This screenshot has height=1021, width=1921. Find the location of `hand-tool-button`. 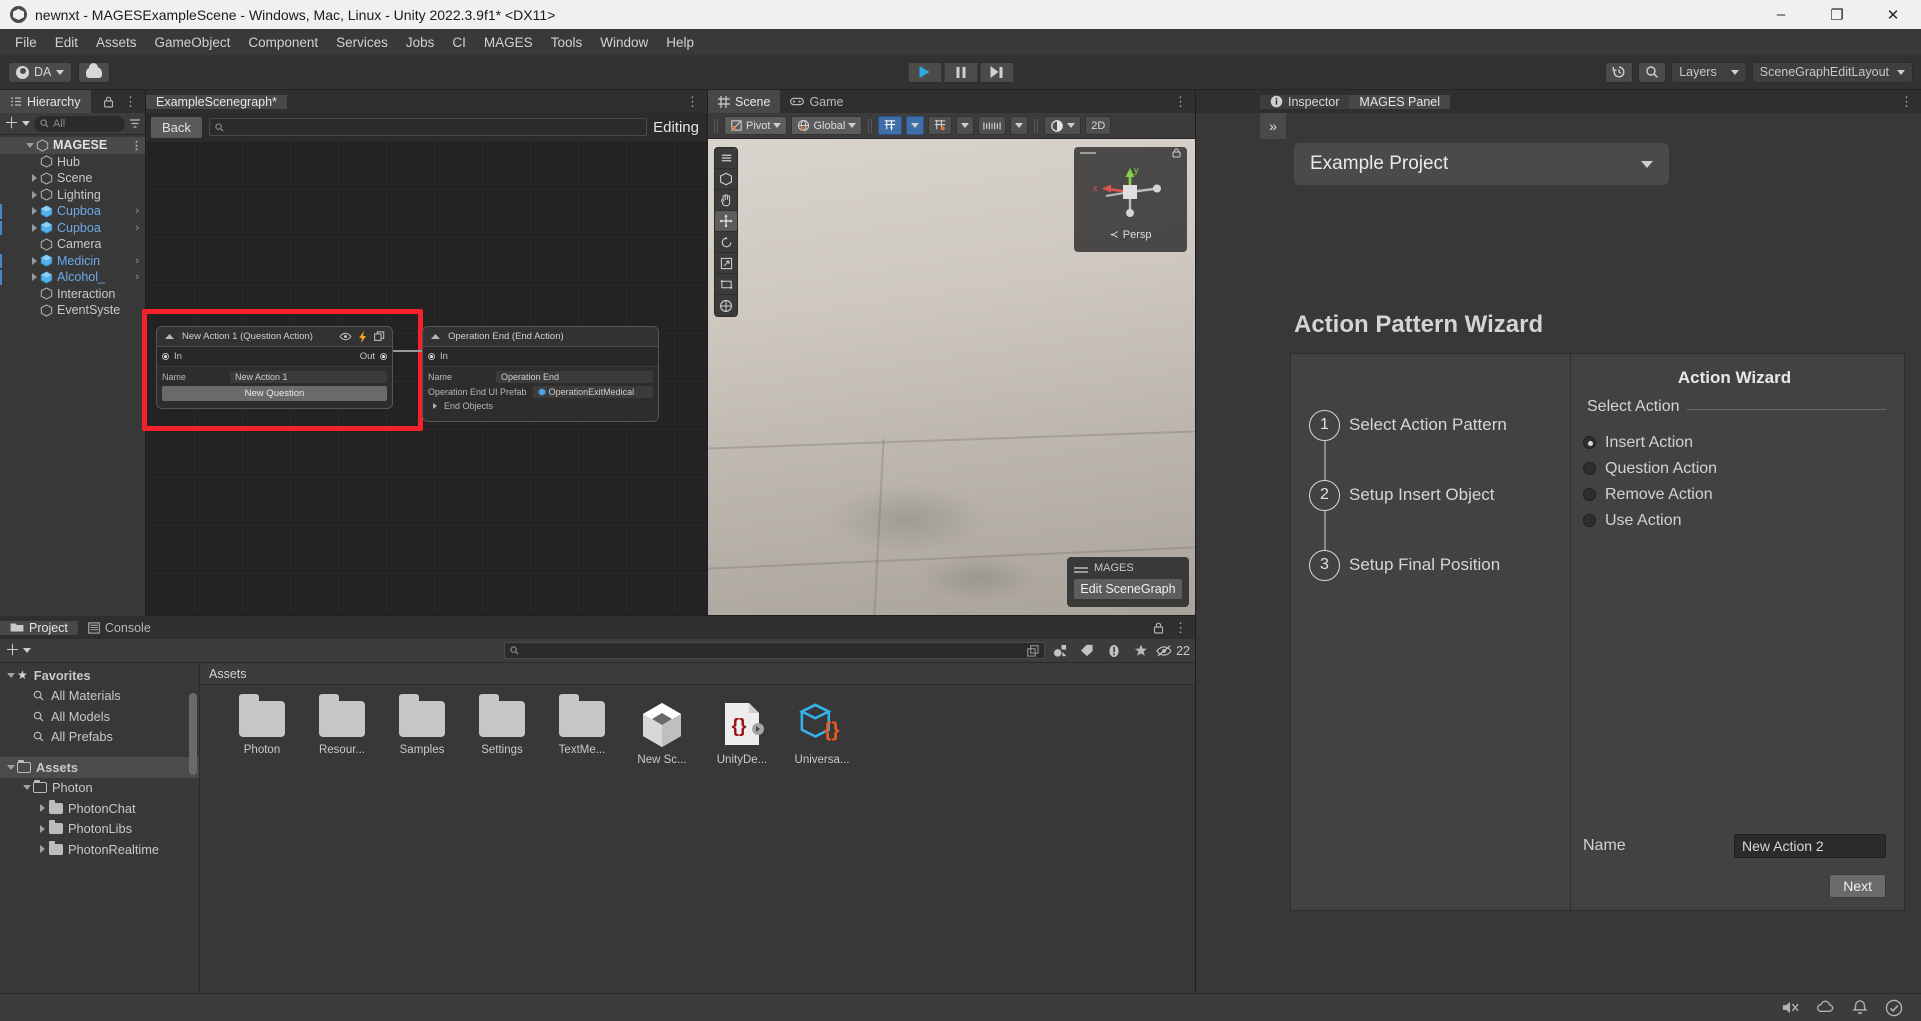

hand-tool-button is located at coordinates (726, 200).